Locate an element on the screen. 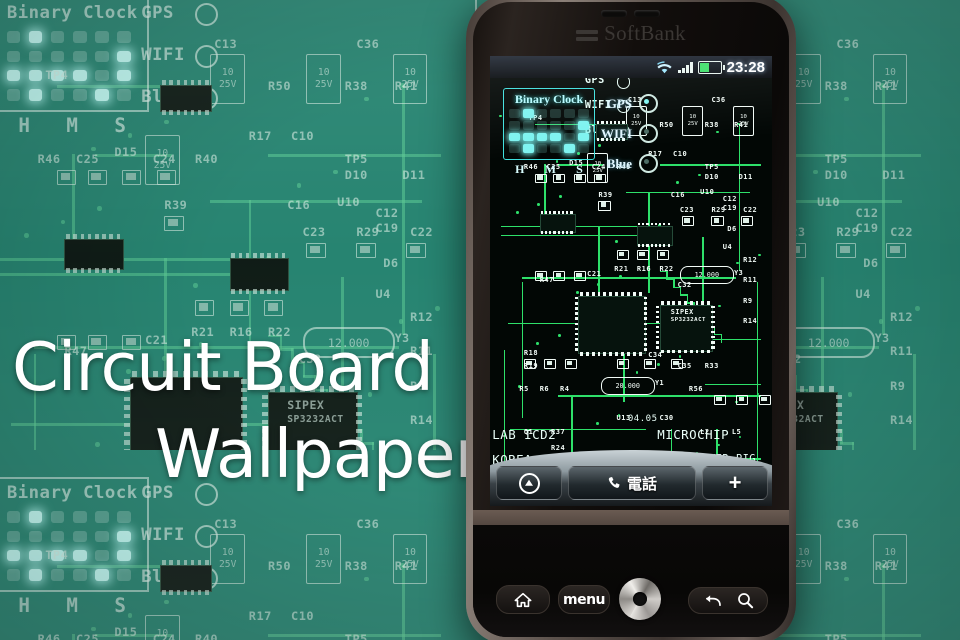 Image resolution: width=960 pixels, height=640 pixels. pcb-silkscreen-text: R21 is located at coordinates (621, 269).